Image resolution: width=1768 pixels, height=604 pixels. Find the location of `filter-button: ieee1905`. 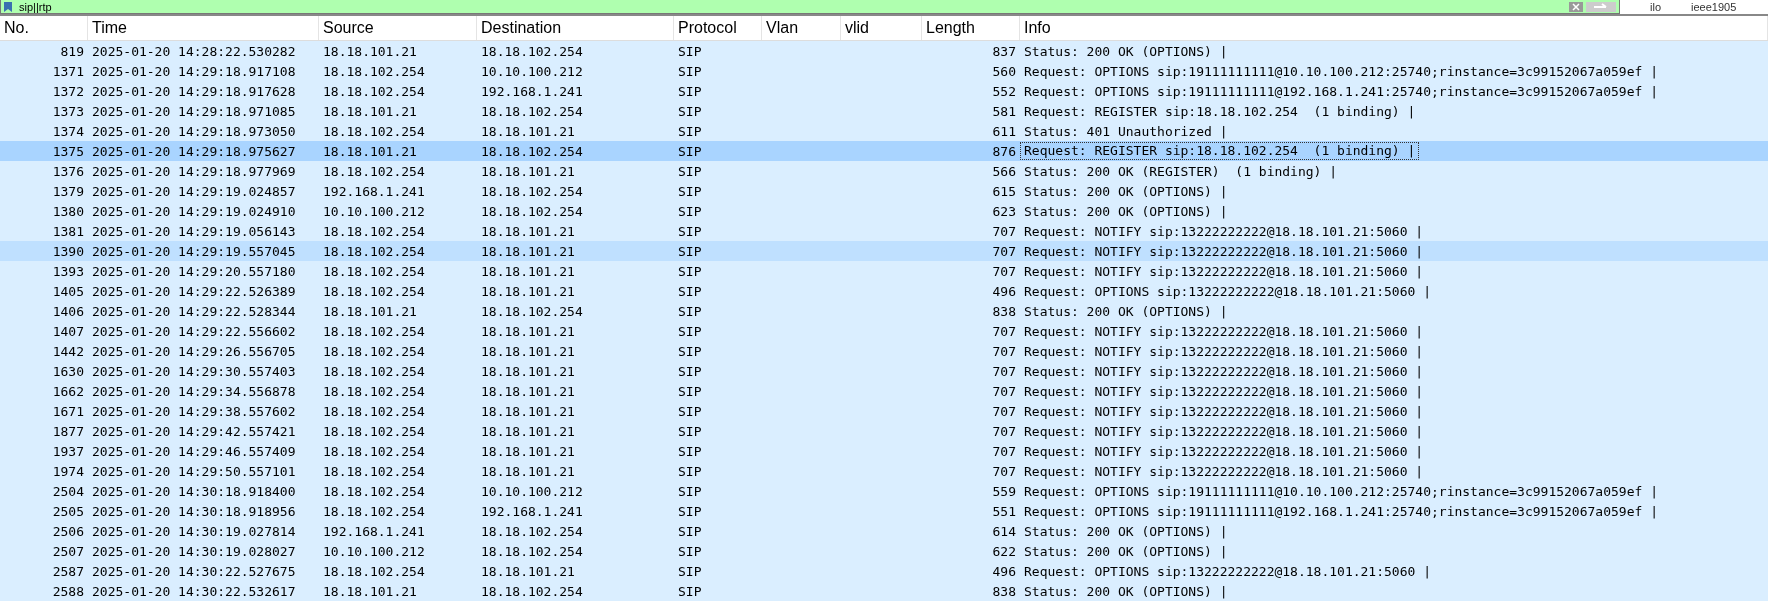

filter-button: ieee1905 is located at coordinates (1714, 7).